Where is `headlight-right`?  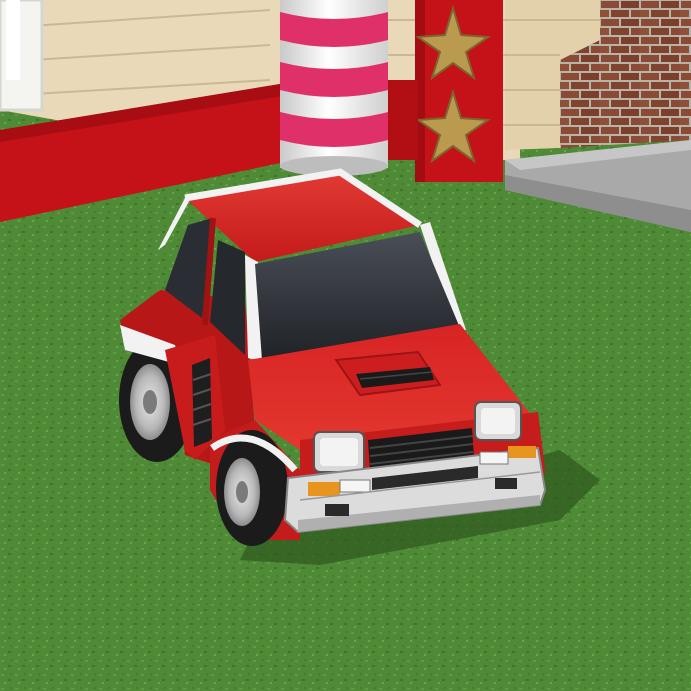 headlight-right is located at coordinates (498, 421).